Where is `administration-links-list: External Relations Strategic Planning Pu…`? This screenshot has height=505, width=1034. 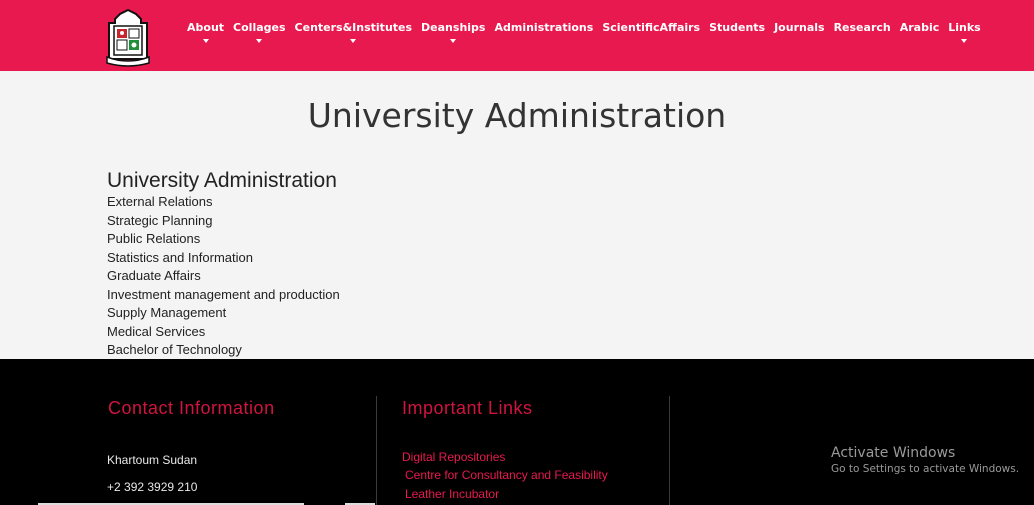 administration-links-list: External Relations Strategic Planning Pu… is located at coordinates (223, 277).